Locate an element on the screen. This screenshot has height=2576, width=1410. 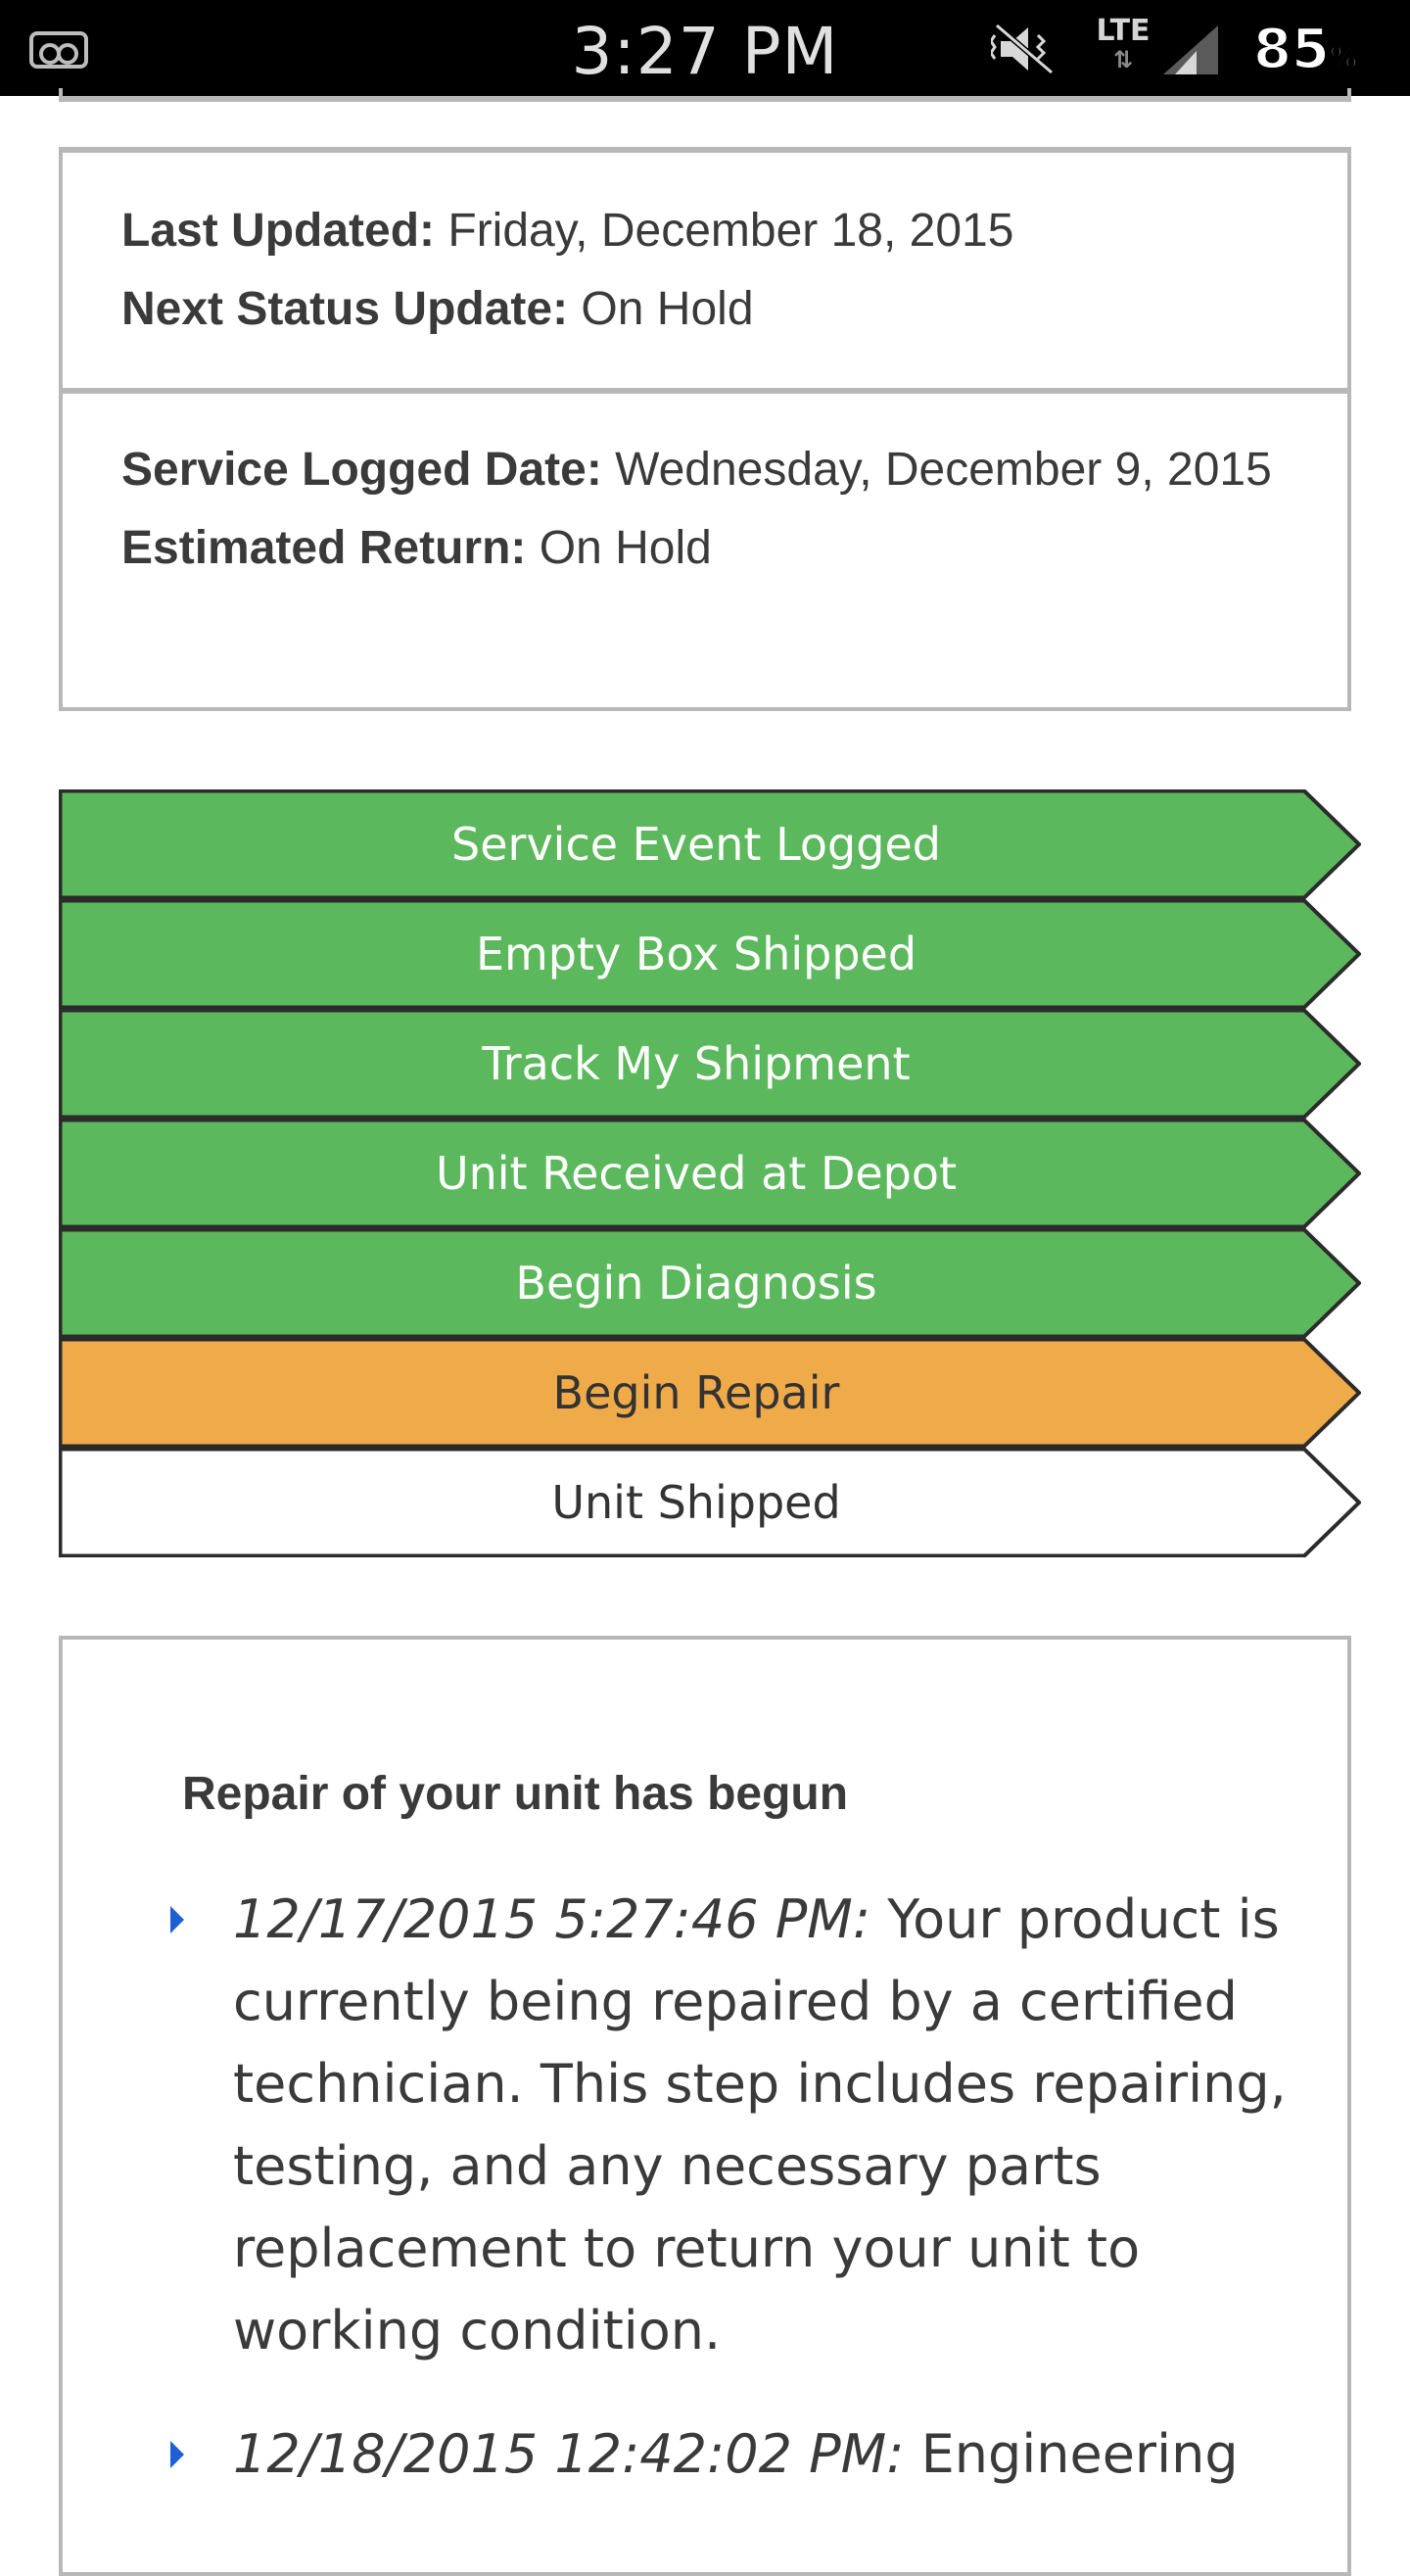
progress-step-label: Track My Shipment is located at coordinates (696, 1063).